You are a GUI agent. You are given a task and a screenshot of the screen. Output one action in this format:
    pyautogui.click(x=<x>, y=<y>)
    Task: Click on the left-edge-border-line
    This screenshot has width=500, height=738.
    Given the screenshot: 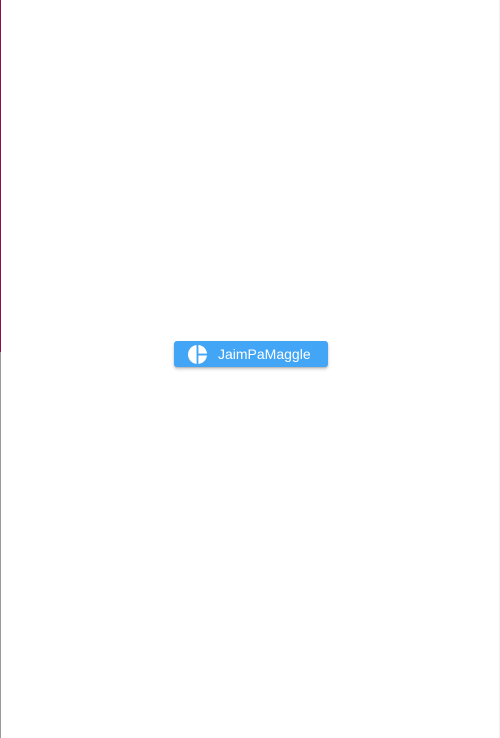 What is the action you would take?
    pyautogui.click(x=0, y=545)
    